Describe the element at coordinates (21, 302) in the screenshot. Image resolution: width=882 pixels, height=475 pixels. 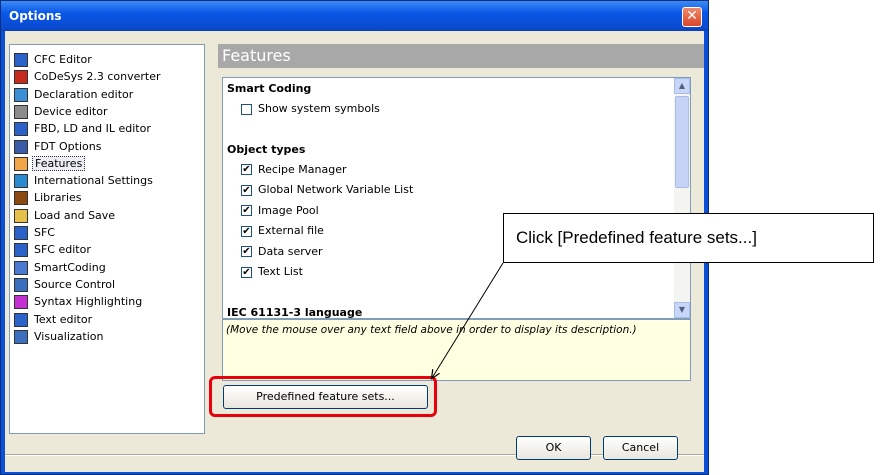
I see `syntax-highlighting-icon` at that location.